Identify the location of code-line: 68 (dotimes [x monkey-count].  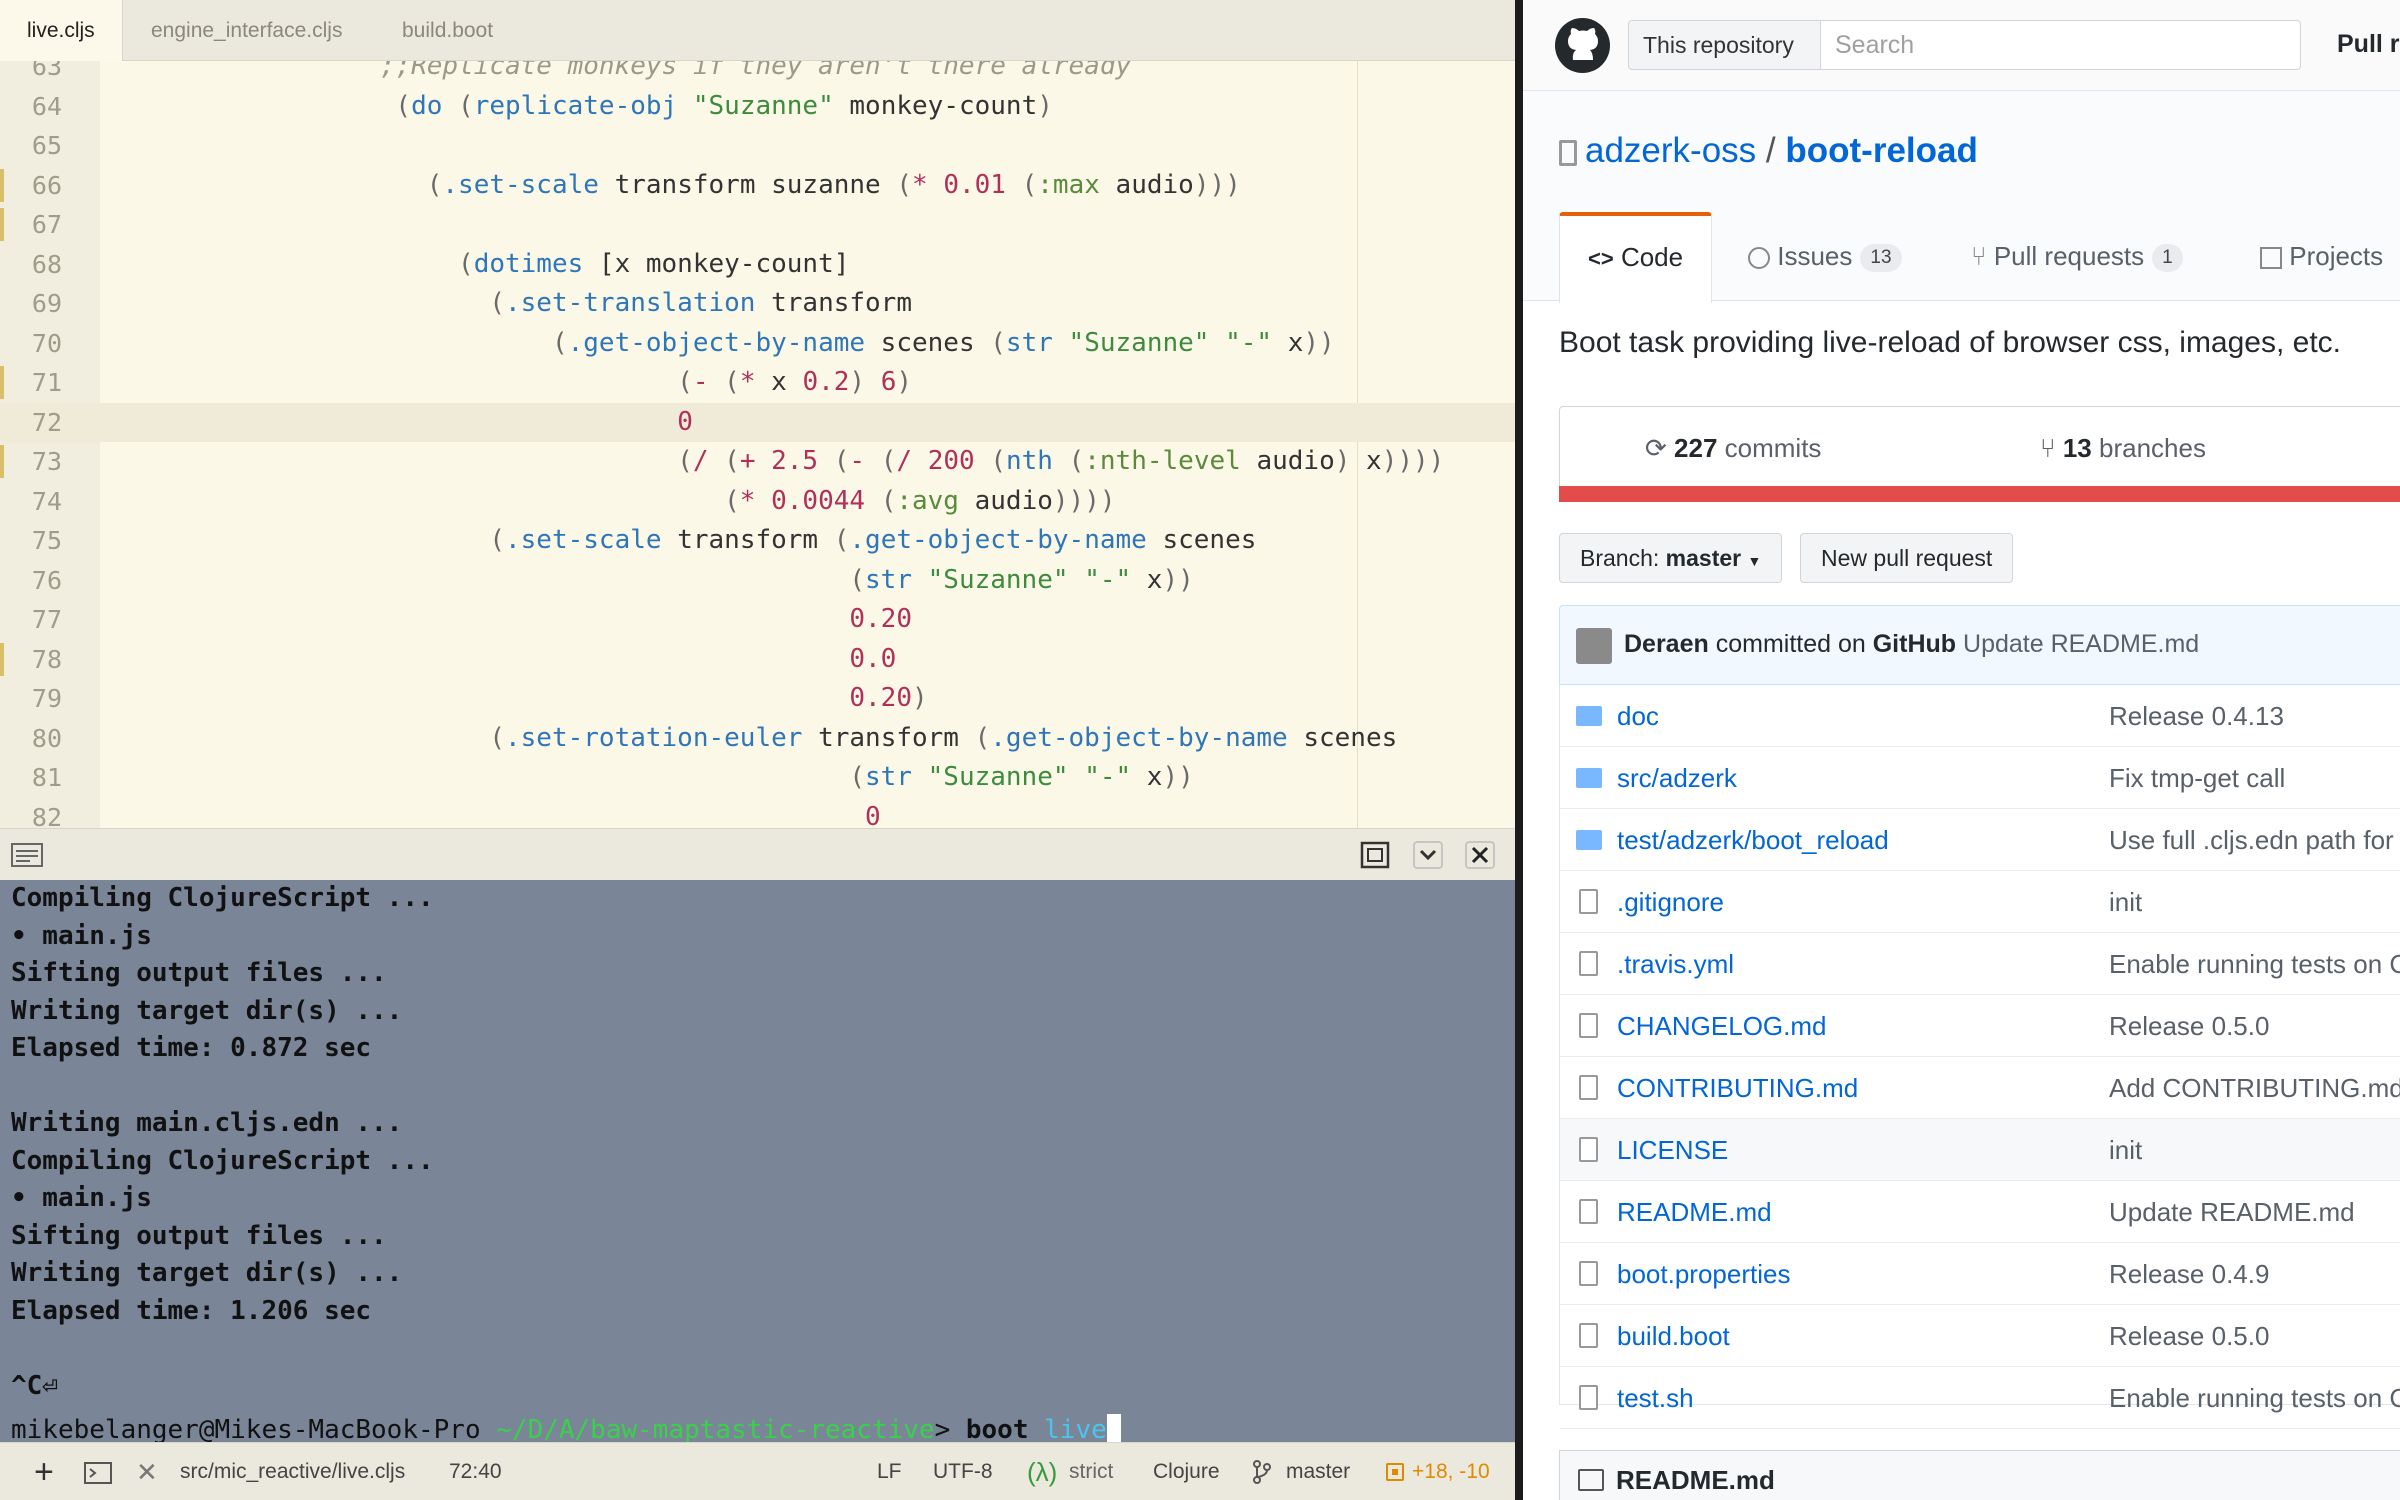
(757, 264).